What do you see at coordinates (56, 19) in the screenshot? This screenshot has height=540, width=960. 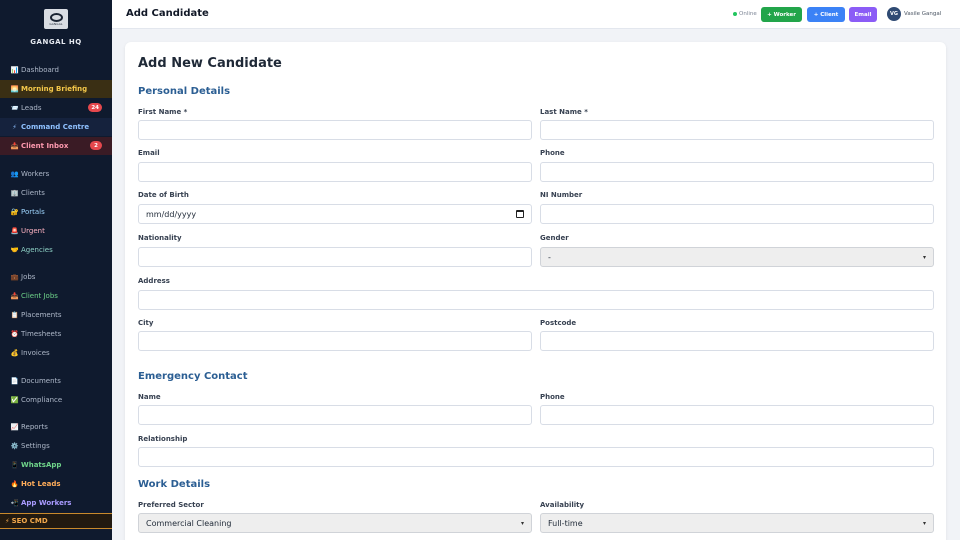 I see `brand-logo: GANGAL` at bounding box center [56, 19].